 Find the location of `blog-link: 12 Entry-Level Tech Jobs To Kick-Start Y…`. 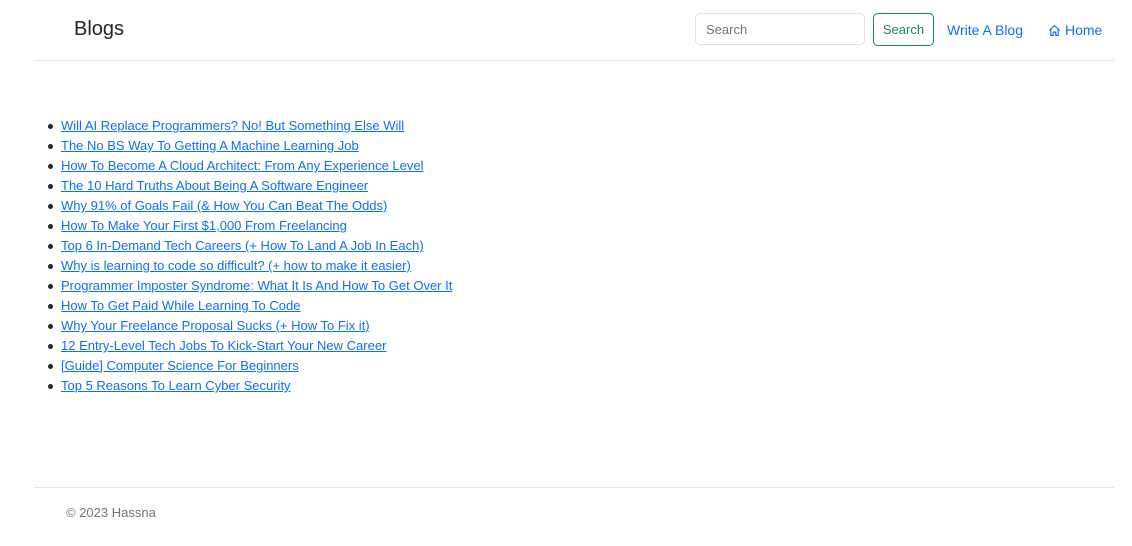

blog-link: 12 Entry-Level Tech Jobs To Kick-Start Y… is located at coordinates (223, 345).